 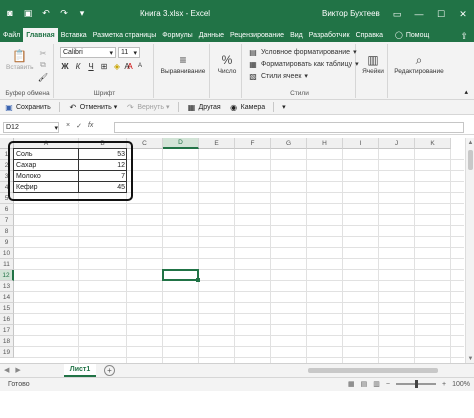 What do you see at coordinates (43, 53) in the screenshot?
I see `cut-icon: ✂` at bounding box center [43, 53].